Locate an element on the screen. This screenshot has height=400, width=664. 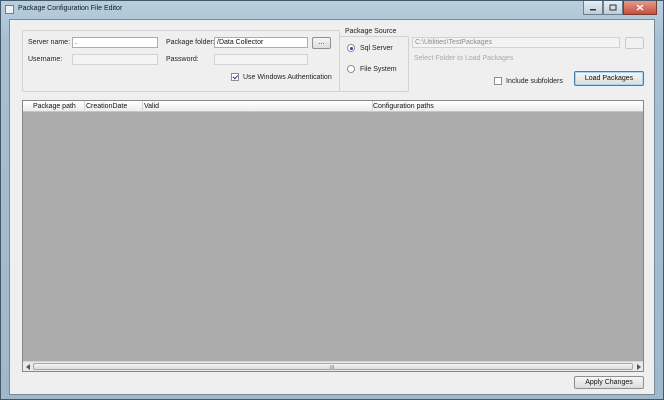
load-packages-button: Load Packages is located at coordinates (609, 78).